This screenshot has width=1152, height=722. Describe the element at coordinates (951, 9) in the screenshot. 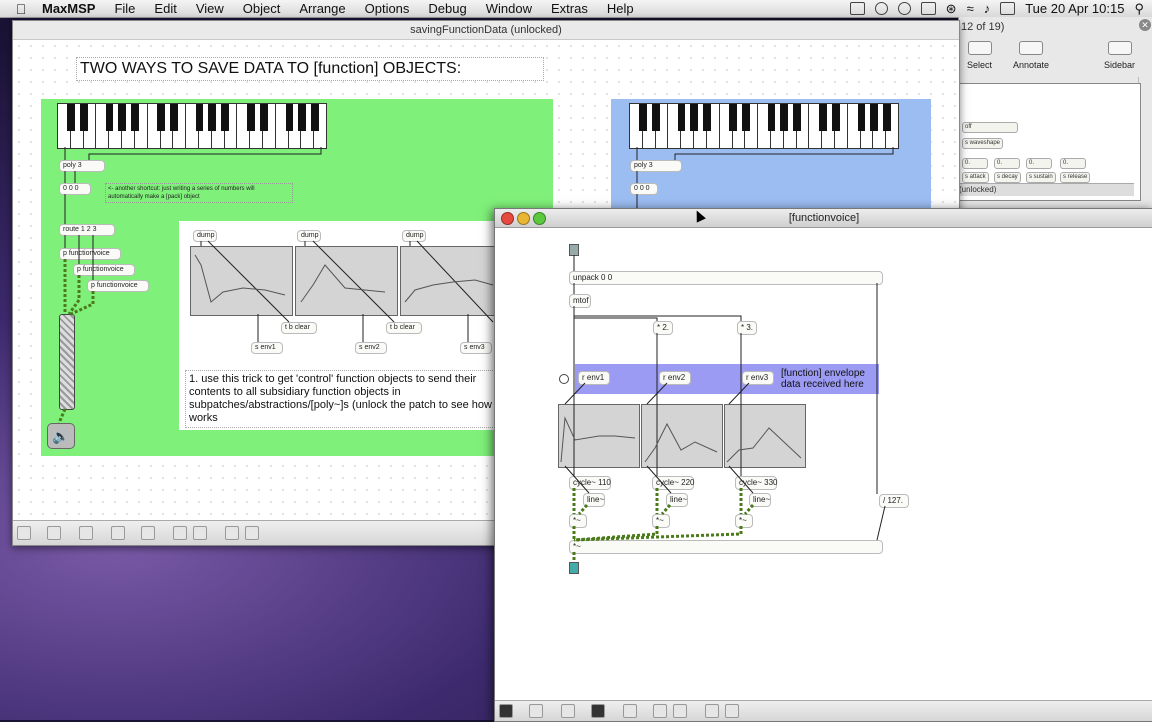

I see `bluetooth-icon: ⊛` at that location.